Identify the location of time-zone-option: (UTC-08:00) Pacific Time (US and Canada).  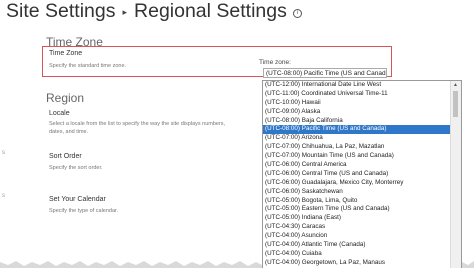
(357, 130).